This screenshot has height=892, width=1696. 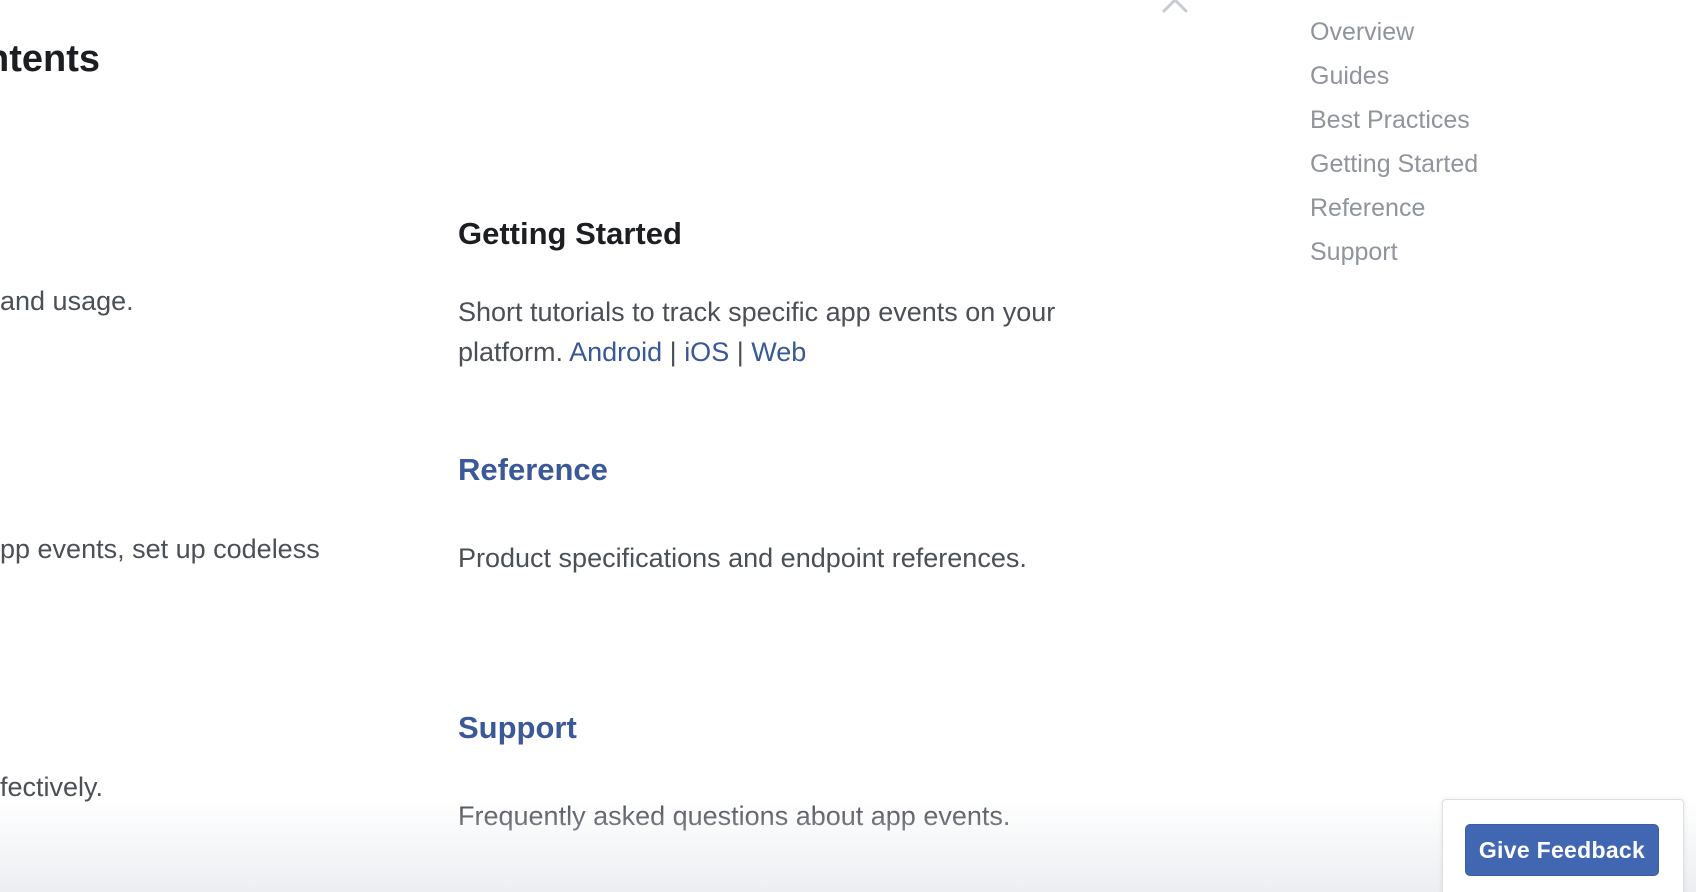 What do you see at coordinates (1394, 124) in the screenshot?
I see `toc-item-best-practices: Best Practices` at bounding box center [1394, 124].